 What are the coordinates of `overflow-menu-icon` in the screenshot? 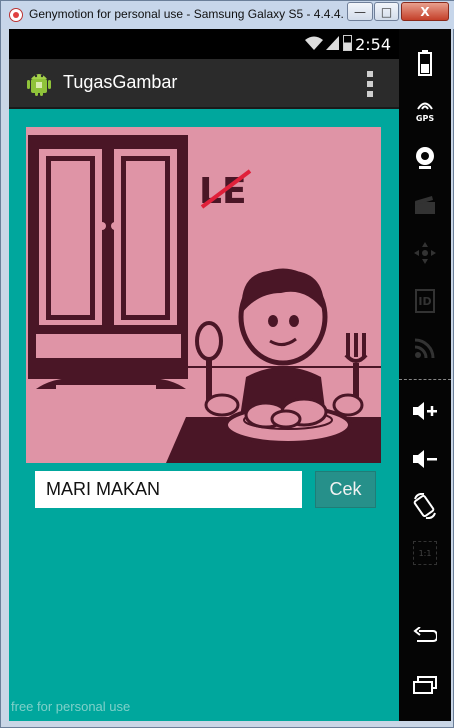 It's located at (371, 84).